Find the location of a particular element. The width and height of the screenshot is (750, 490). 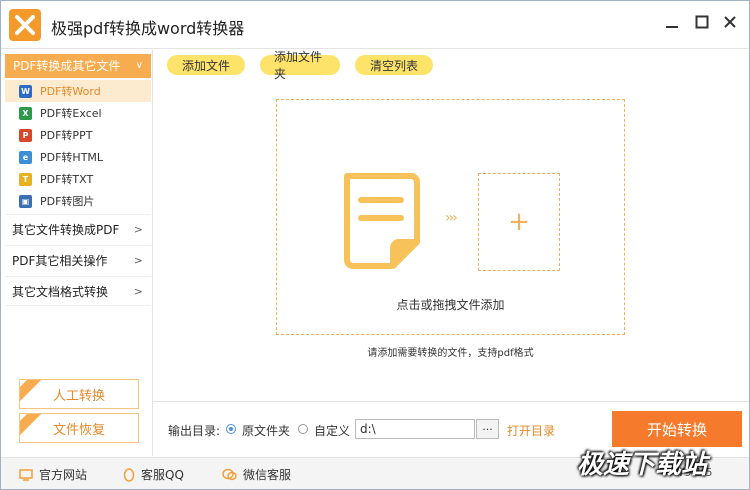

radio-original-folder is located at coordinates (231, 429).